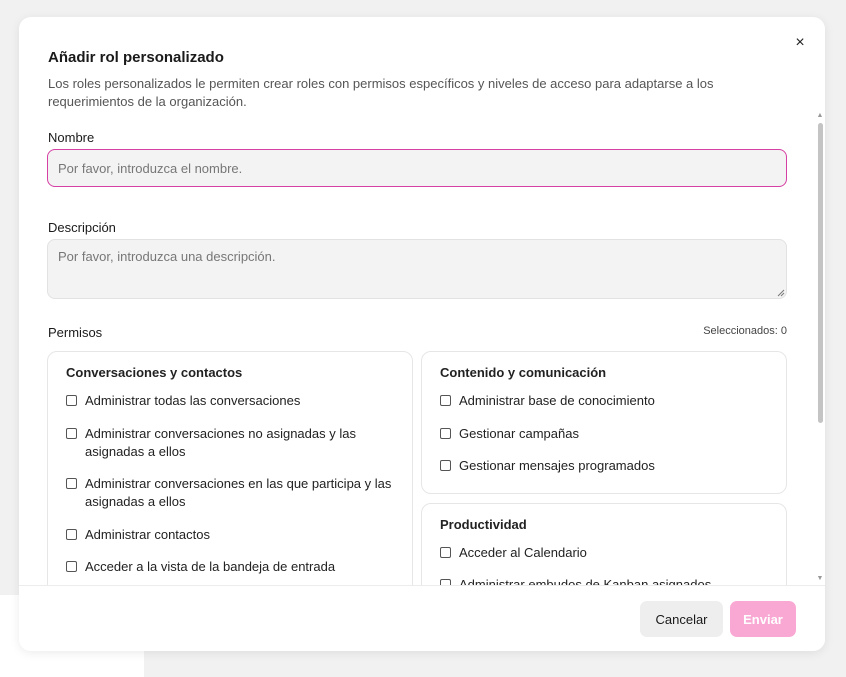  I want to click on card-title: Conversaciones y contactos, so click(154, 372).